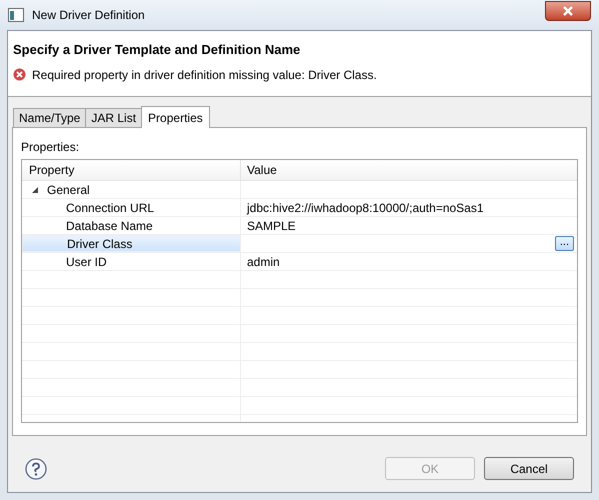 The height and width of the screenshot is (500, 599). What do you see at coordinates (86, 262) in the screenshot?
I see `property-name: User ID` at bounding box center [86, 262].